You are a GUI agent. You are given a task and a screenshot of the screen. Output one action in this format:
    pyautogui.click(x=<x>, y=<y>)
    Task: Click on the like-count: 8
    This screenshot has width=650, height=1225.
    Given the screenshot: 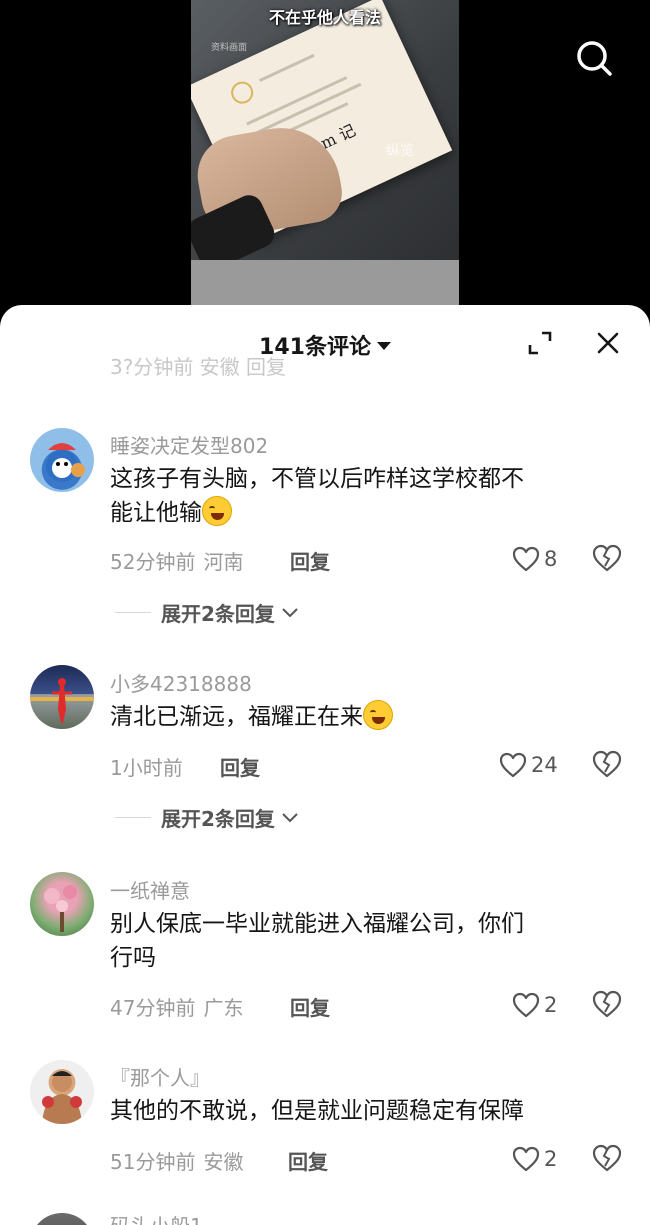 What is the action you would take?
    pyautogui.click(x=551, y=559)
    